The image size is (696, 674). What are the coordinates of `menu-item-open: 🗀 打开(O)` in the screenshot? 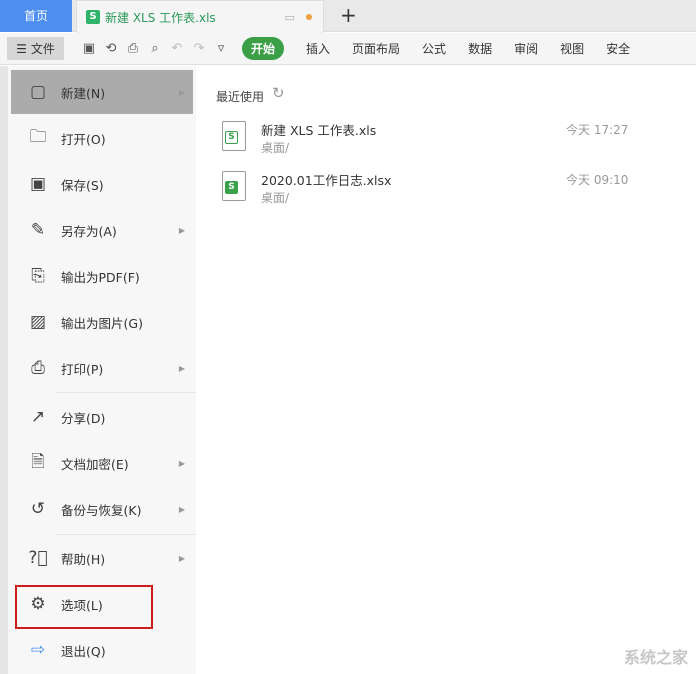 It's located at (102, 138).